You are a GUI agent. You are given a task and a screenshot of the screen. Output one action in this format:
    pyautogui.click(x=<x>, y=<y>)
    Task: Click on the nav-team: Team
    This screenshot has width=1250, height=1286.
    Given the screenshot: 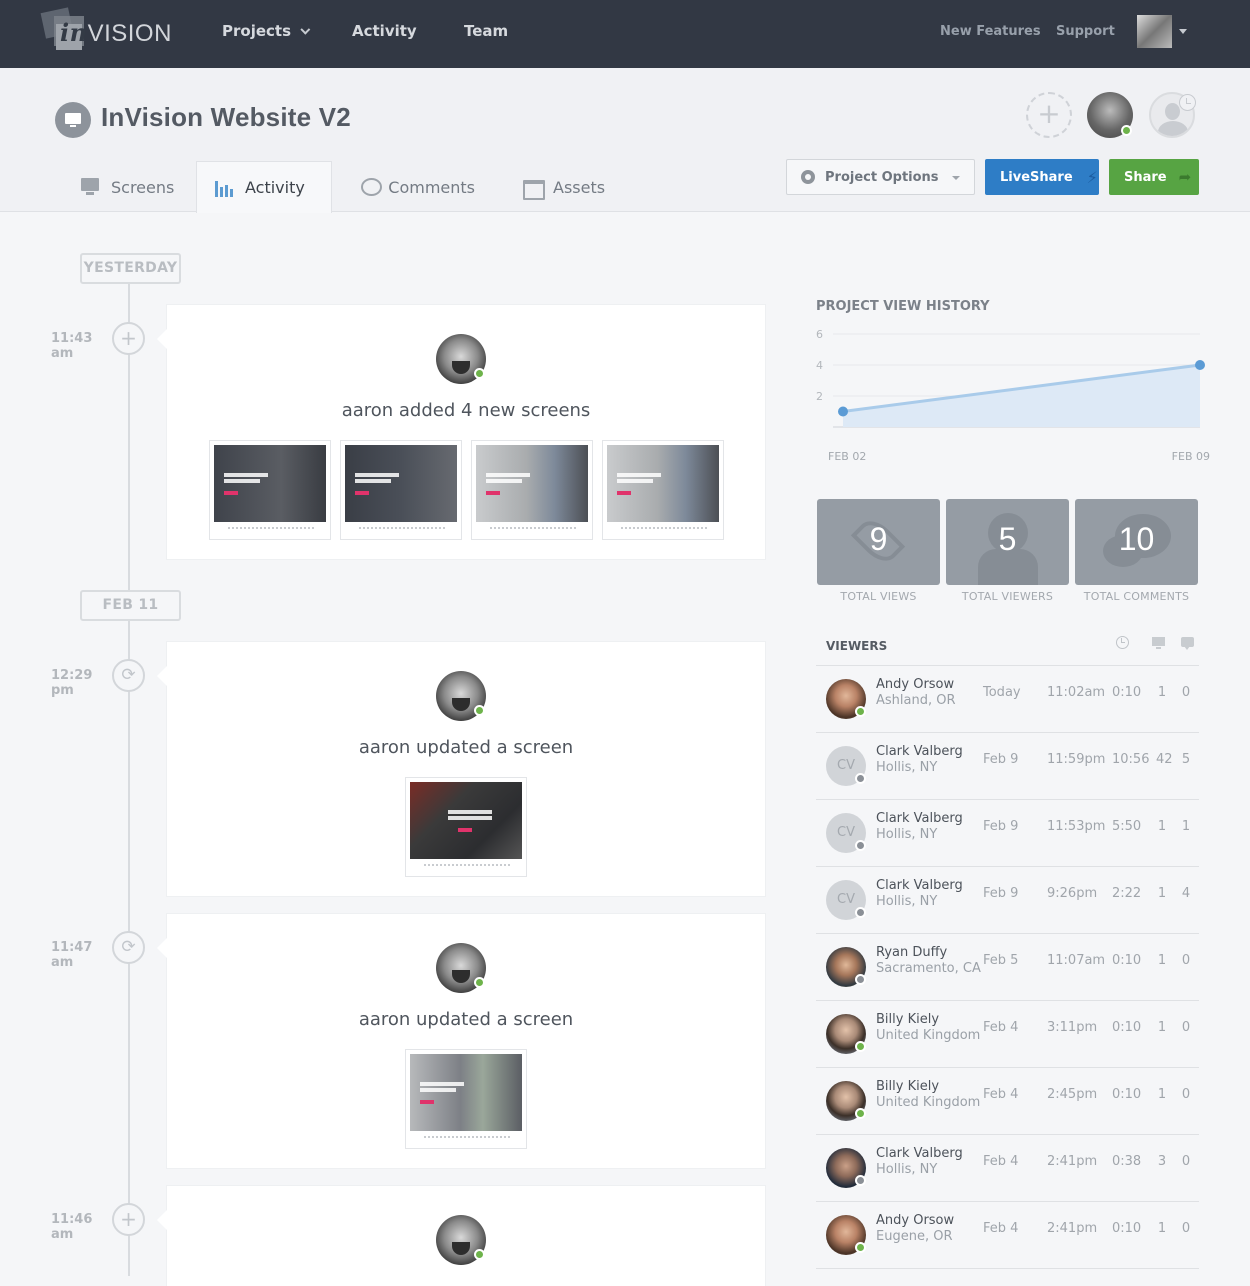 What is the action you would take?
    pyautogui.click(x=486, y=31)
    